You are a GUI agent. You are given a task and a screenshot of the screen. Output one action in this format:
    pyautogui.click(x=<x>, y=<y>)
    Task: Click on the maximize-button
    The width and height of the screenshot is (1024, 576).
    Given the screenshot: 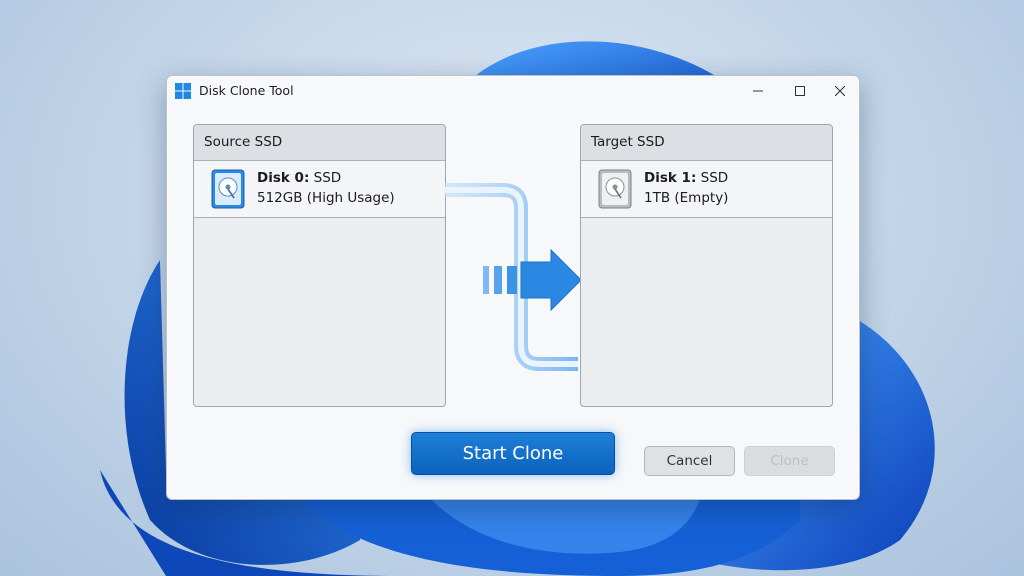 What is the action you would take?
    pyautogui.click(x=800, y=91)
    